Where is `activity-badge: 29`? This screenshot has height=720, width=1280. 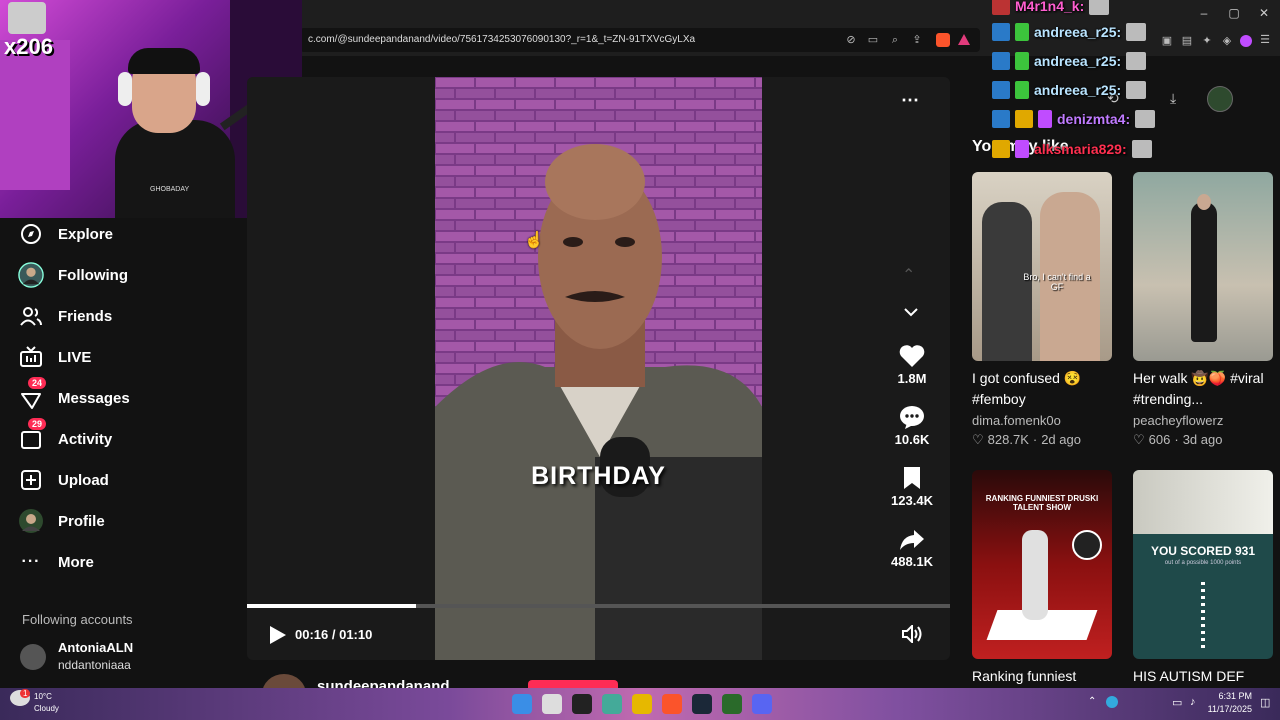 activity-badge: 29 is located at coordinates (37, 424).